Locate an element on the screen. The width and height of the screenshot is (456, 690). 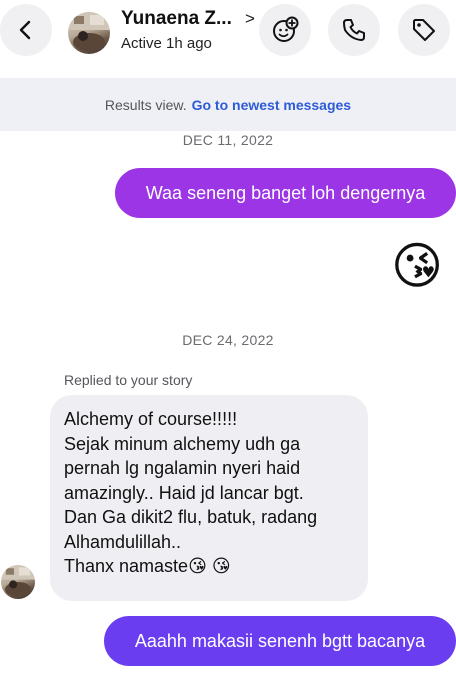
chevron-left-icon is located at coordinates (25, 30).